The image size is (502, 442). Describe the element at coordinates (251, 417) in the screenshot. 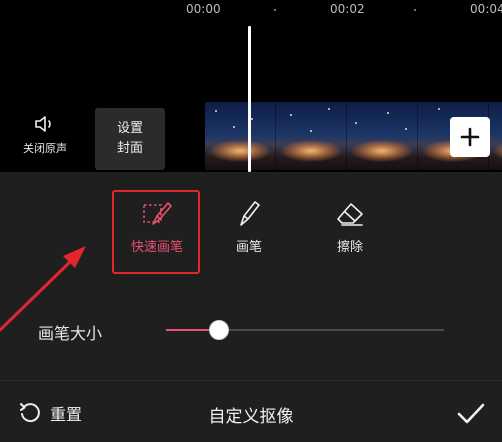

I see `panel-title: 自定义抠像` at that location.